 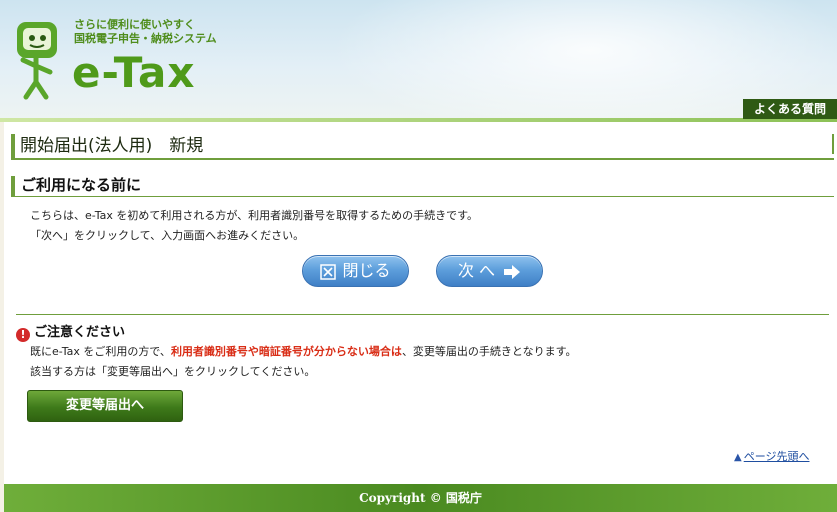 I want to click on section-heading: ご利用になる前に, so click(x=422, y=186).